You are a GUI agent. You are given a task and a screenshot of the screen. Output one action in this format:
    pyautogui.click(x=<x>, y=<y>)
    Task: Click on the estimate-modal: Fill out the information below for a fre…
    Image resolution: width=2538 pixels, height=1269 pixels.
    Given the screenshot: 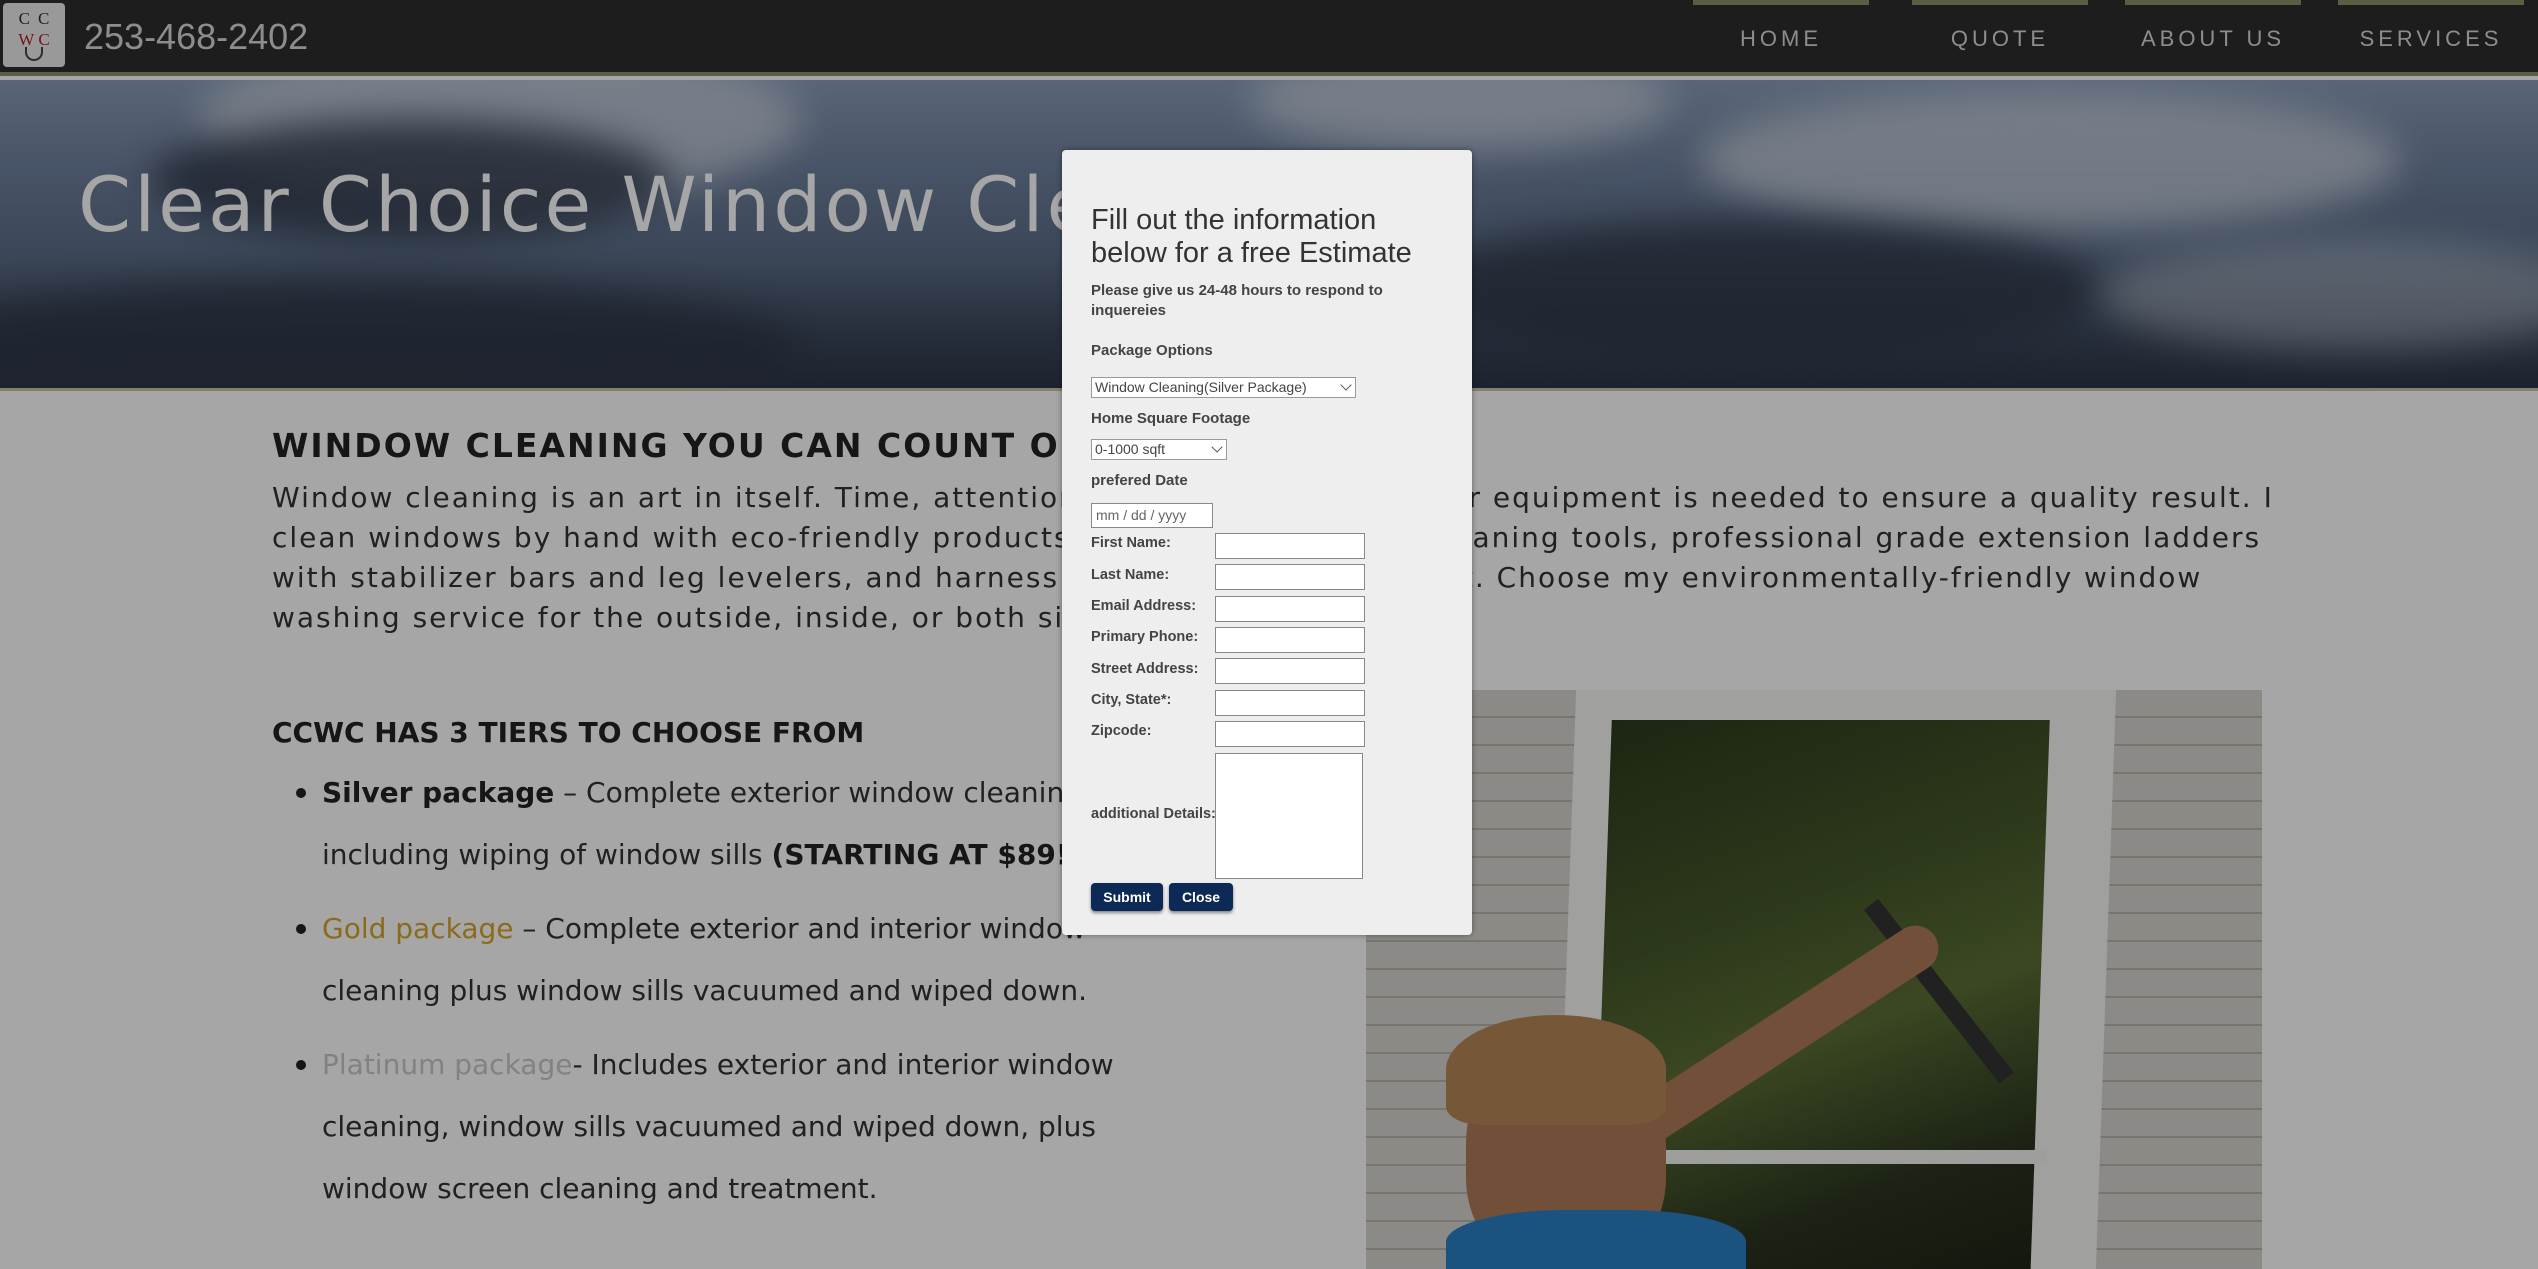 What is the action you would take?
    pyautogui.click(x=1267, y=542)
    